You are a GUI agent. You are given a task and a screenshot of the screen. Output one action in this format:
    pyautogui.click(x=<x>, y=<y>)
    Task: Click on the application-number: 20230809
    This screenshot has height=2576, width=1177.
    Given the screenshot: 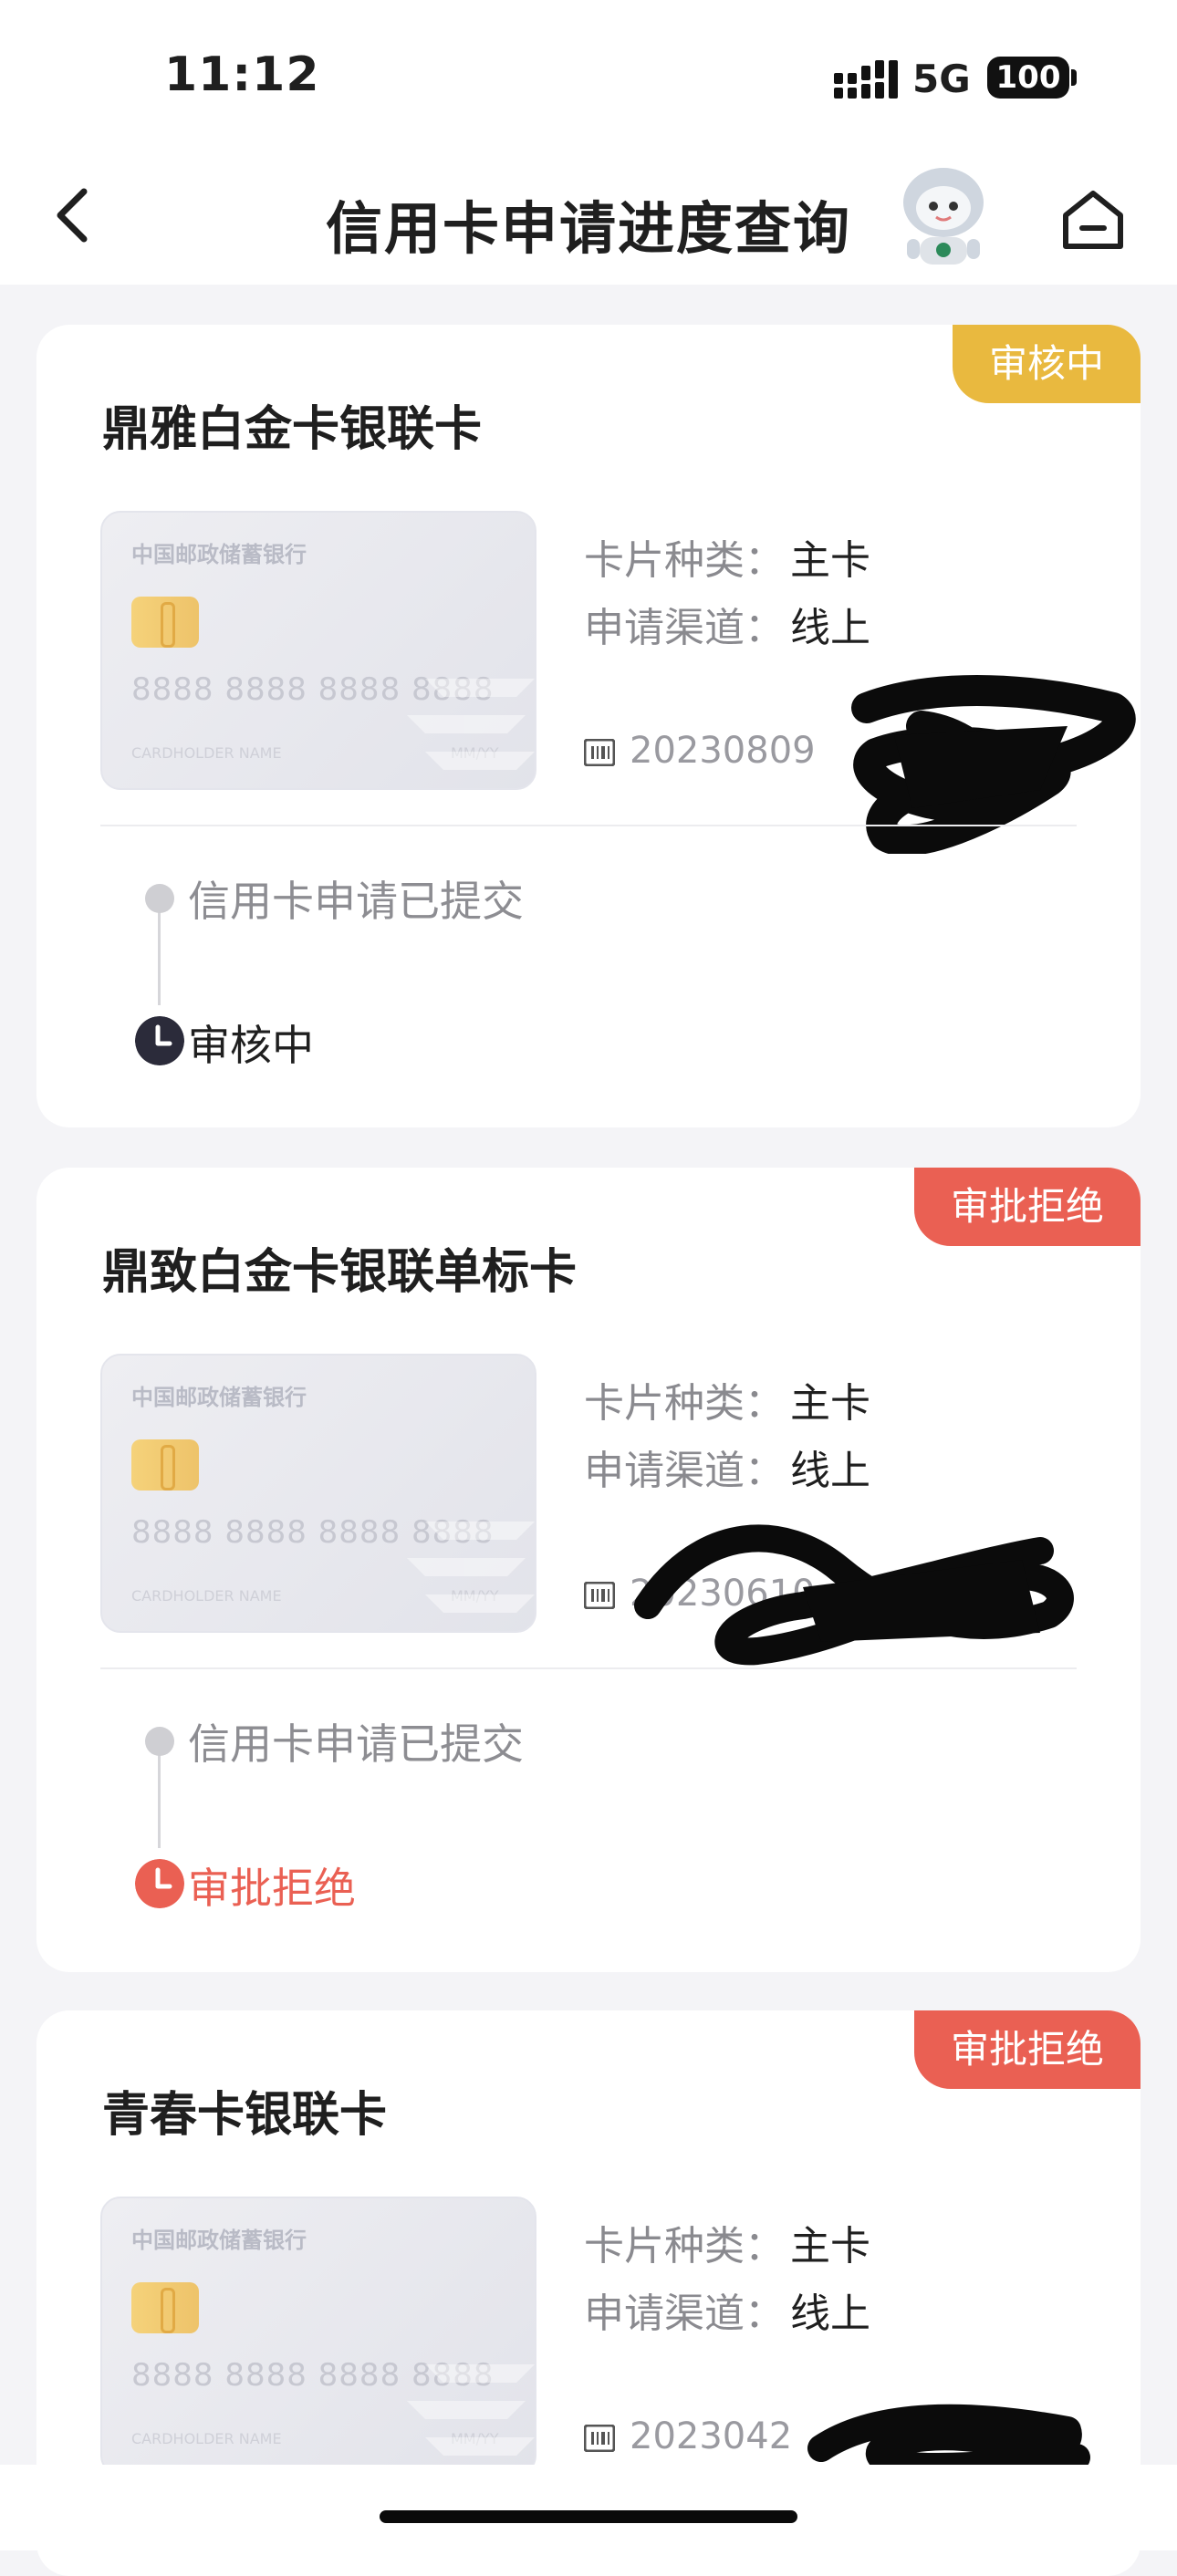 What is the action you would take?
    pyautogui.click(x=700, y=751)
    